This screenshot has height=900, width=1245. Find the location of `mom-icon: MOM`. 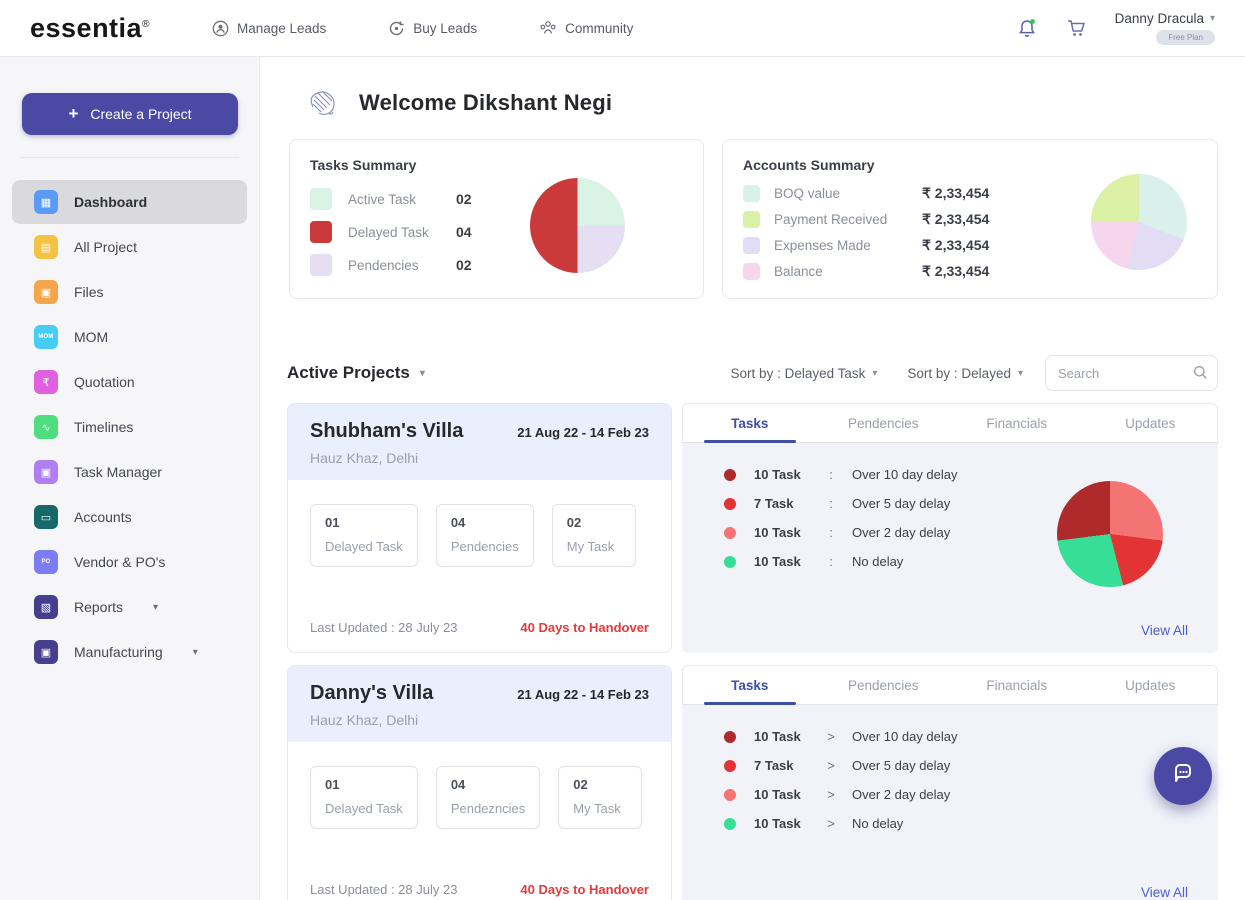

mom-icon: MOM is located at coordinates (46, 337).